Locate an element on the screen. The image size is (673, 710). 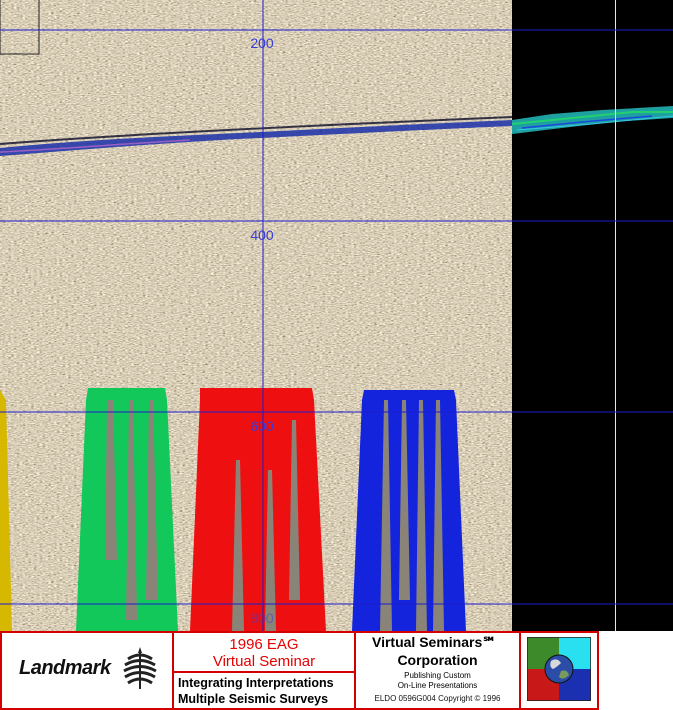
seminar-title: Virtual Seminar is located at coordinates (264, 661).